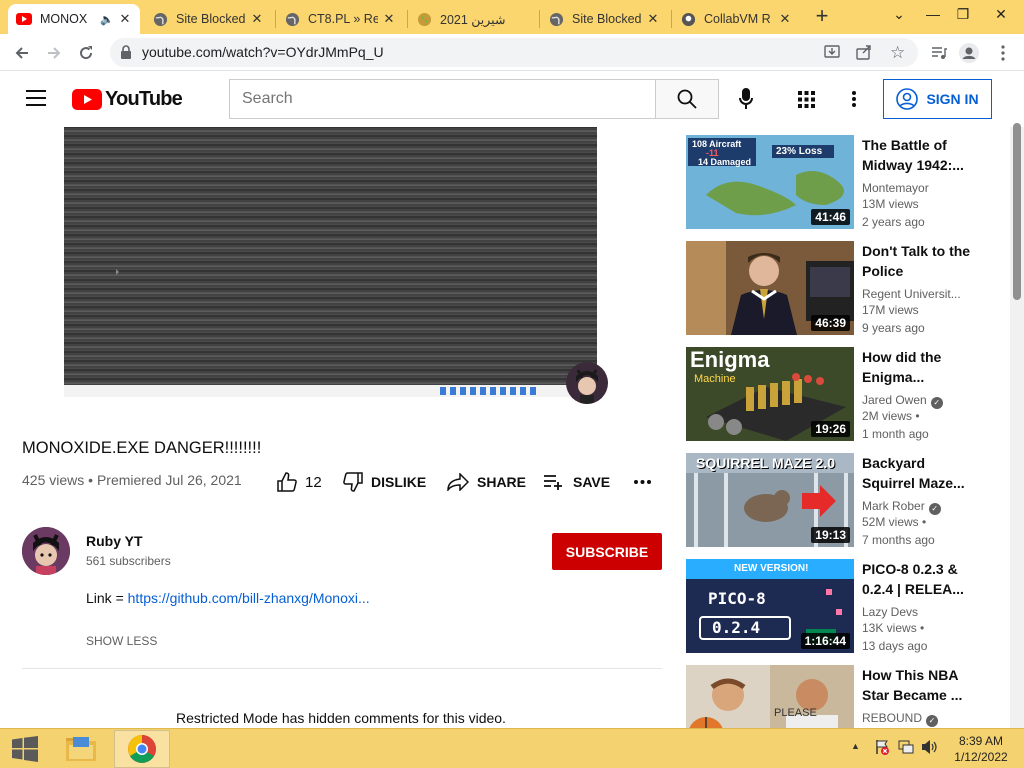  What do you see at coordinates (917, 400) in the screenshot?
I see `channel-name: Jared Owen ✓` at bounding box center [917, 400].